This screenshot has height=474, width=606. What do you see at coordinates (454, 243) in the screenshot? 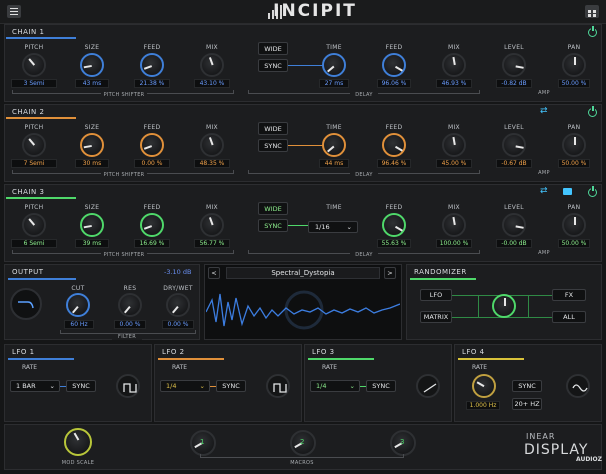
I see `chain-3-delay-mix-value: 100.00 %` at bounding box center [454, 243].